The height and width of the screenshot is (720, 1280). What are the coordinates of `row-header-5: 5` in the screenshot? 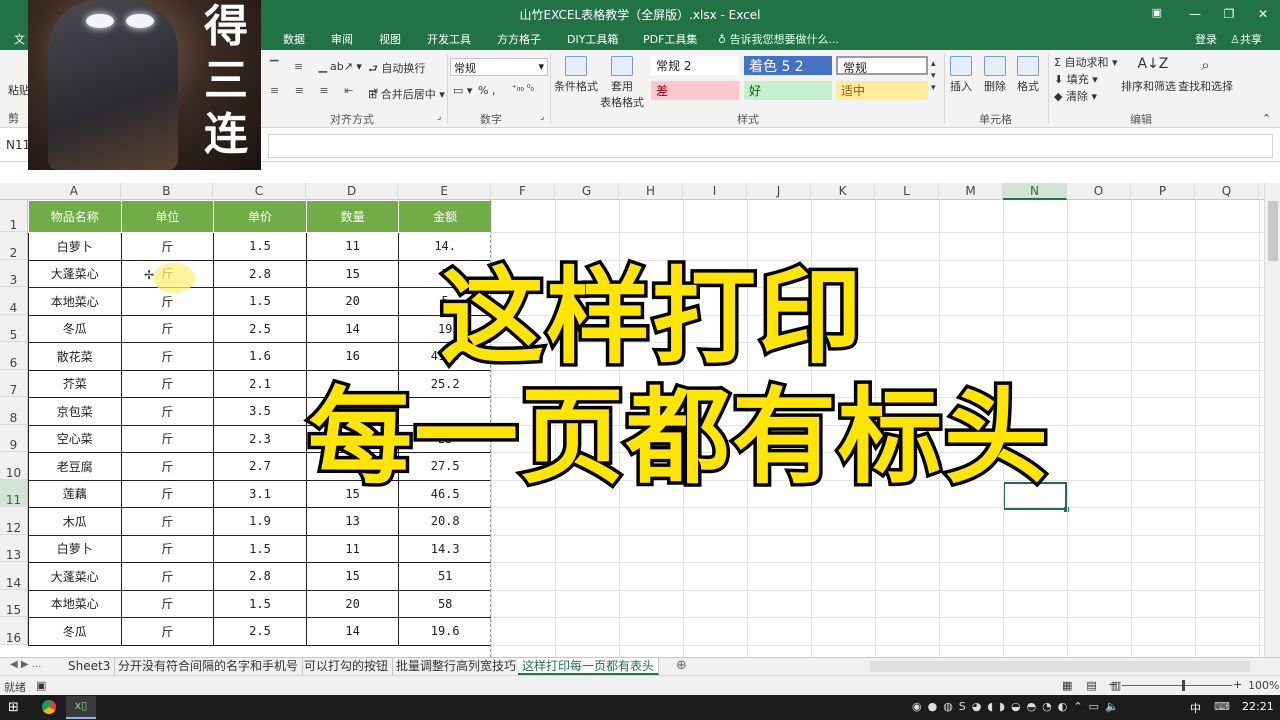 It's located at (14, 328).